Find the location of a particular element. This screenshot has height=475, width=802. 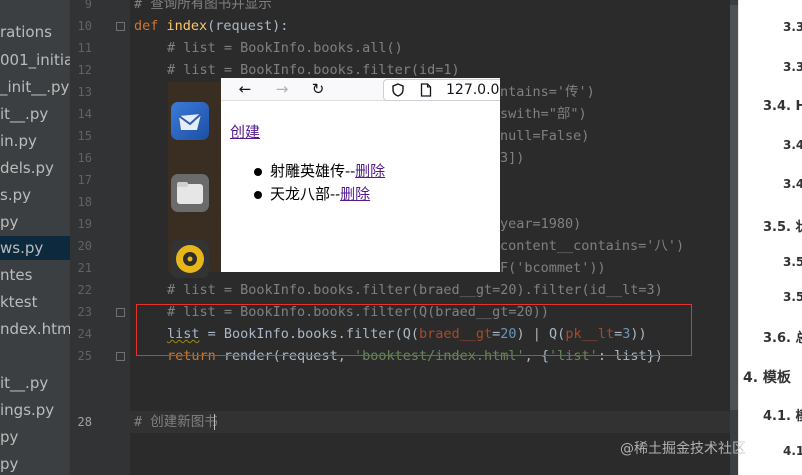

line-number: 19 is located at coordinates (84, 224).